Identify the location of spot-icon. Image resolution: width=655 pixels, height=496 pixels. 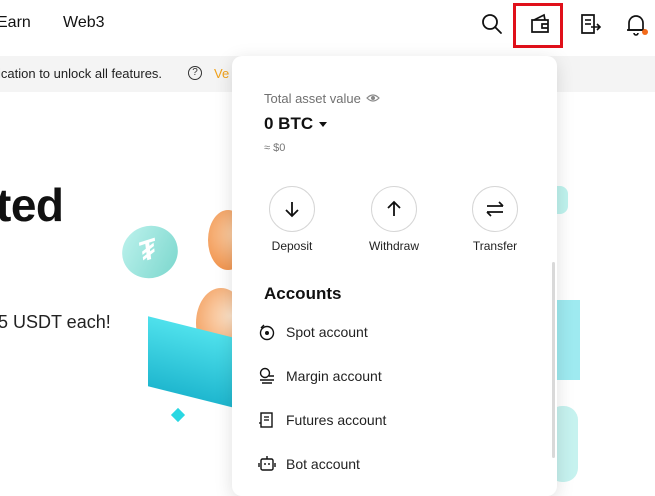
(267, 332).